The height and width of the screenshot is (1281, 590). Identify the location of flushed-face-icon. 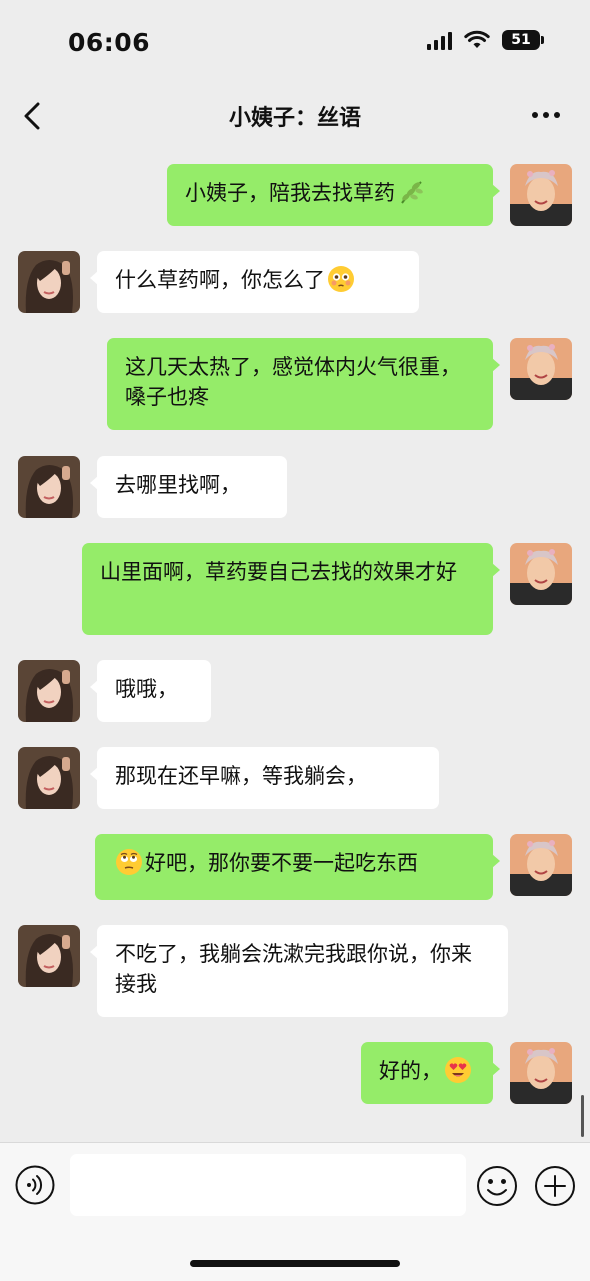
(341, 283).